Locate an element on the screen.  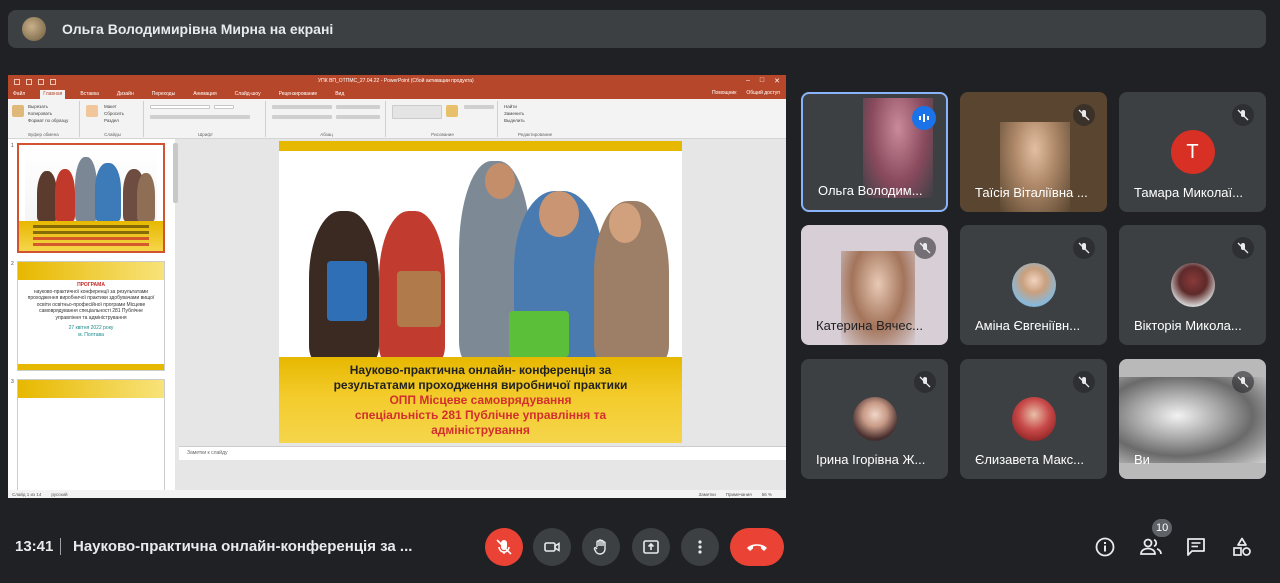
ribbon-group-label: Рисование is located at coordinates (442, 134).